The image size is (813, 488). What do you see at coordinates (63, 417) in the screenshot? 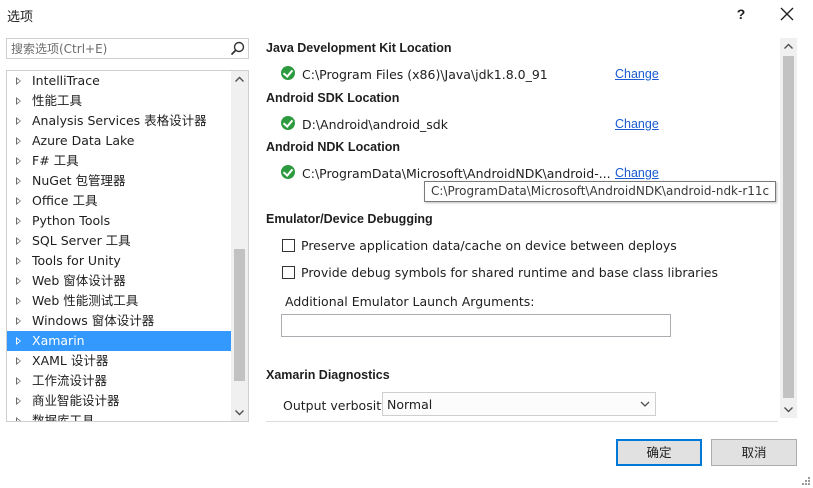
I see `tree-item-label: 数据库工具` at bounding box center [63, 417].